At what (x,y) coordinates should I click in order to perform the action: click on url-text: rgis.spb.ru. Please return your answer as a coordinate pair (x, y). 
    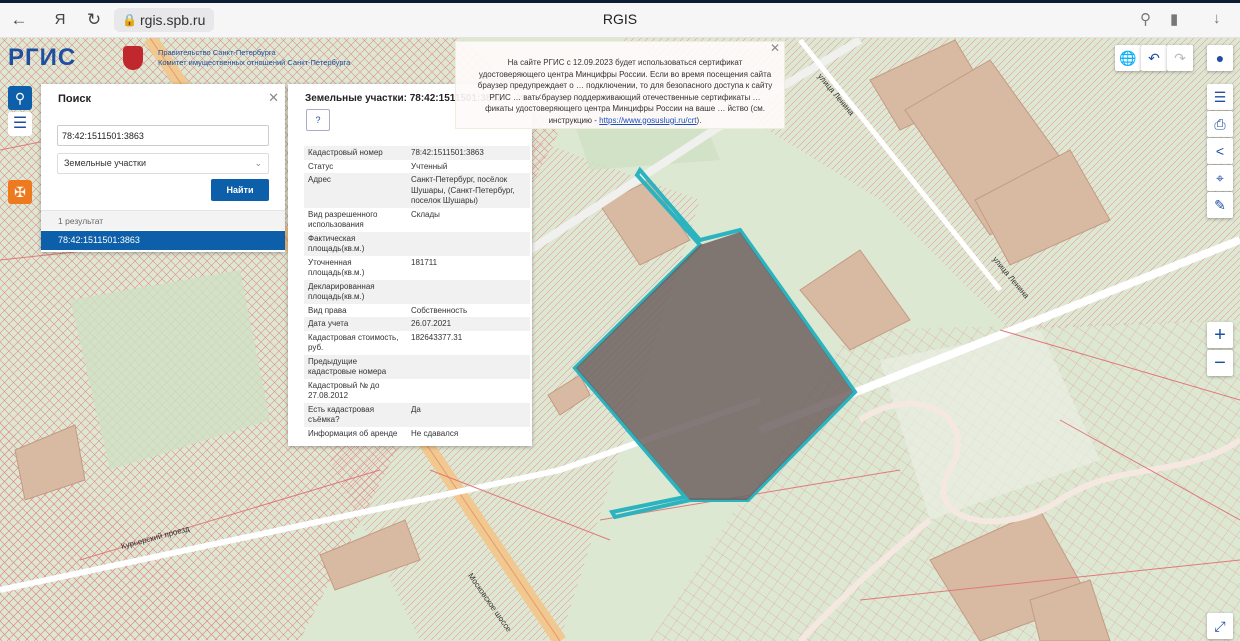
    Looking at the image, I should click on (173, 20).